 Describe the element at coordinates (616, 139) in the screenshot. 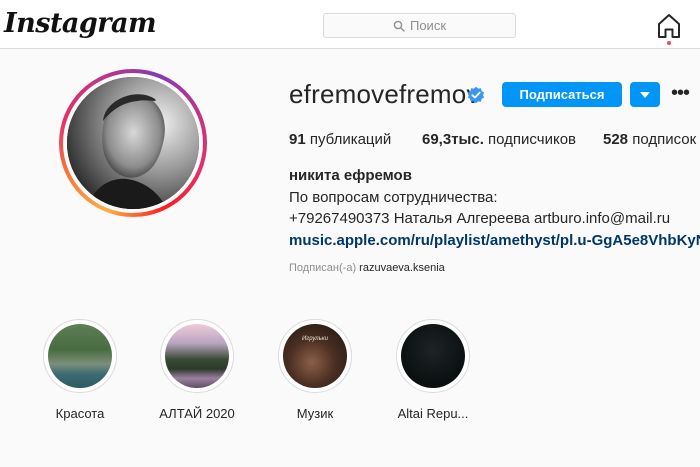

I see `following-count-value: 528` at that location.